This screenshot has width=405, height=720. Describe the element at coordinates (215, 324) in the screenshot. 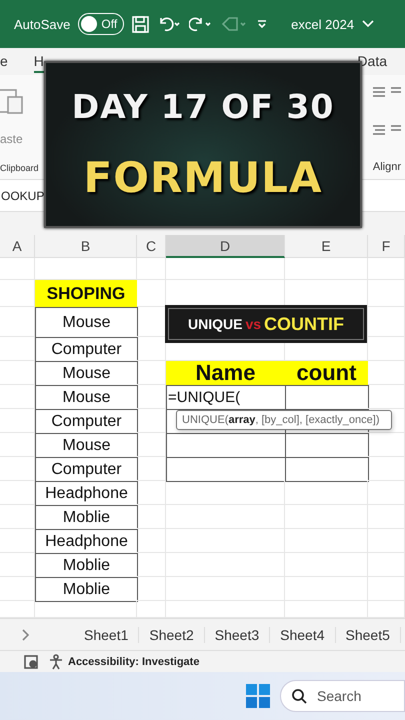

I see `banner-text: UNIQUE` at that location.